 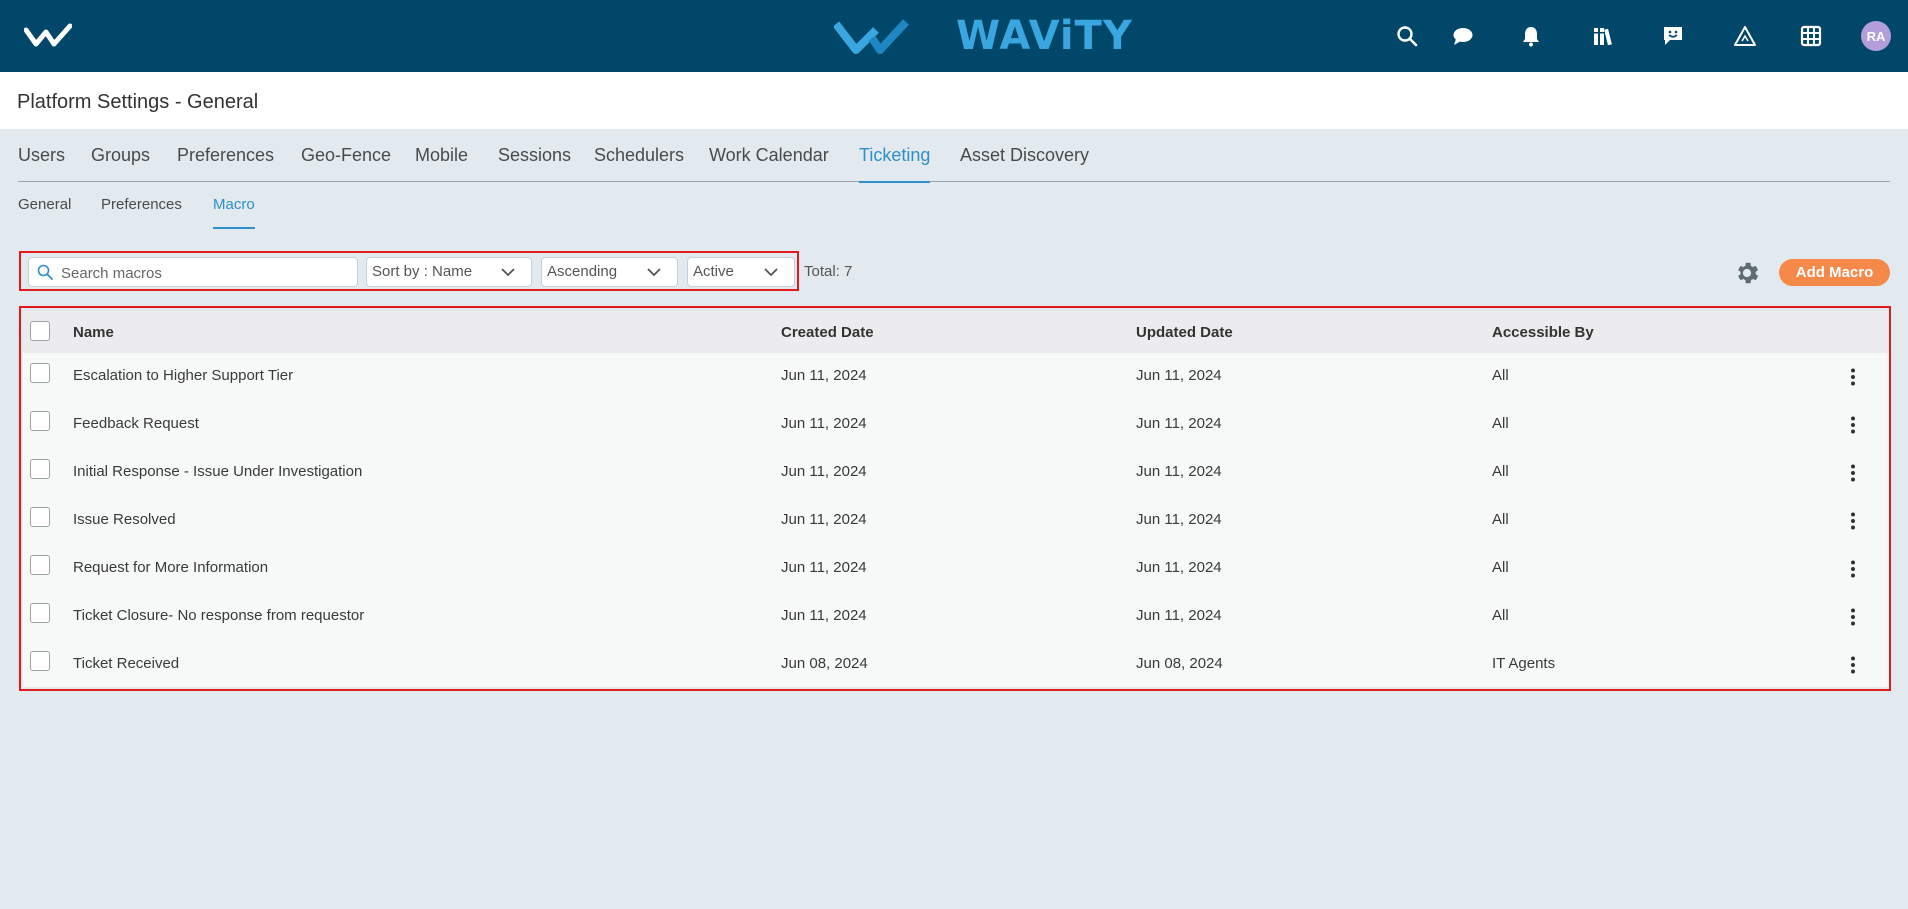 What do you see at coordinates (141, 204) in the screenshot?
I see `subtab-preferences: Preferences` at bounding box center [141, 204].